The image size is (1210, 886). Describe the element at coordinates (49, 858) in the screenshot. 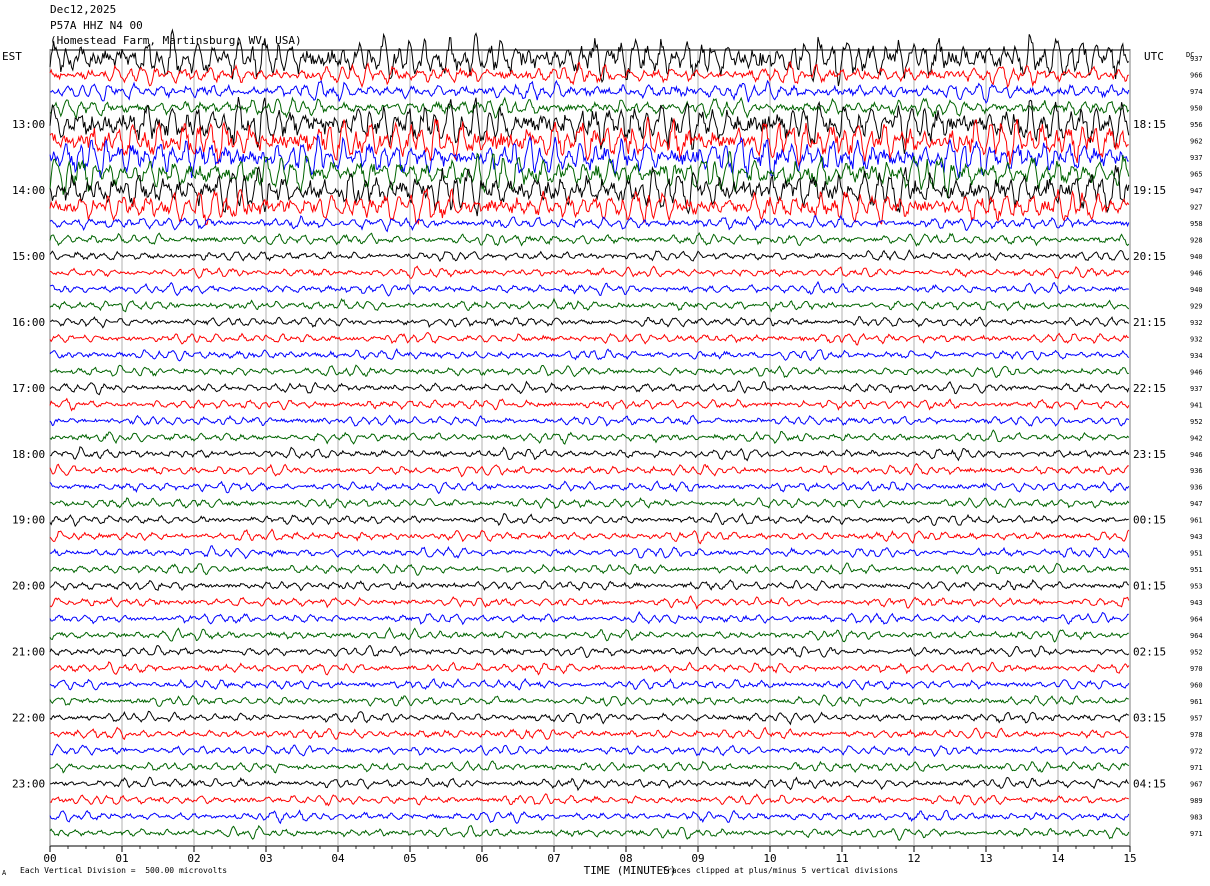

I see `x-tick-label: 00` at that location.